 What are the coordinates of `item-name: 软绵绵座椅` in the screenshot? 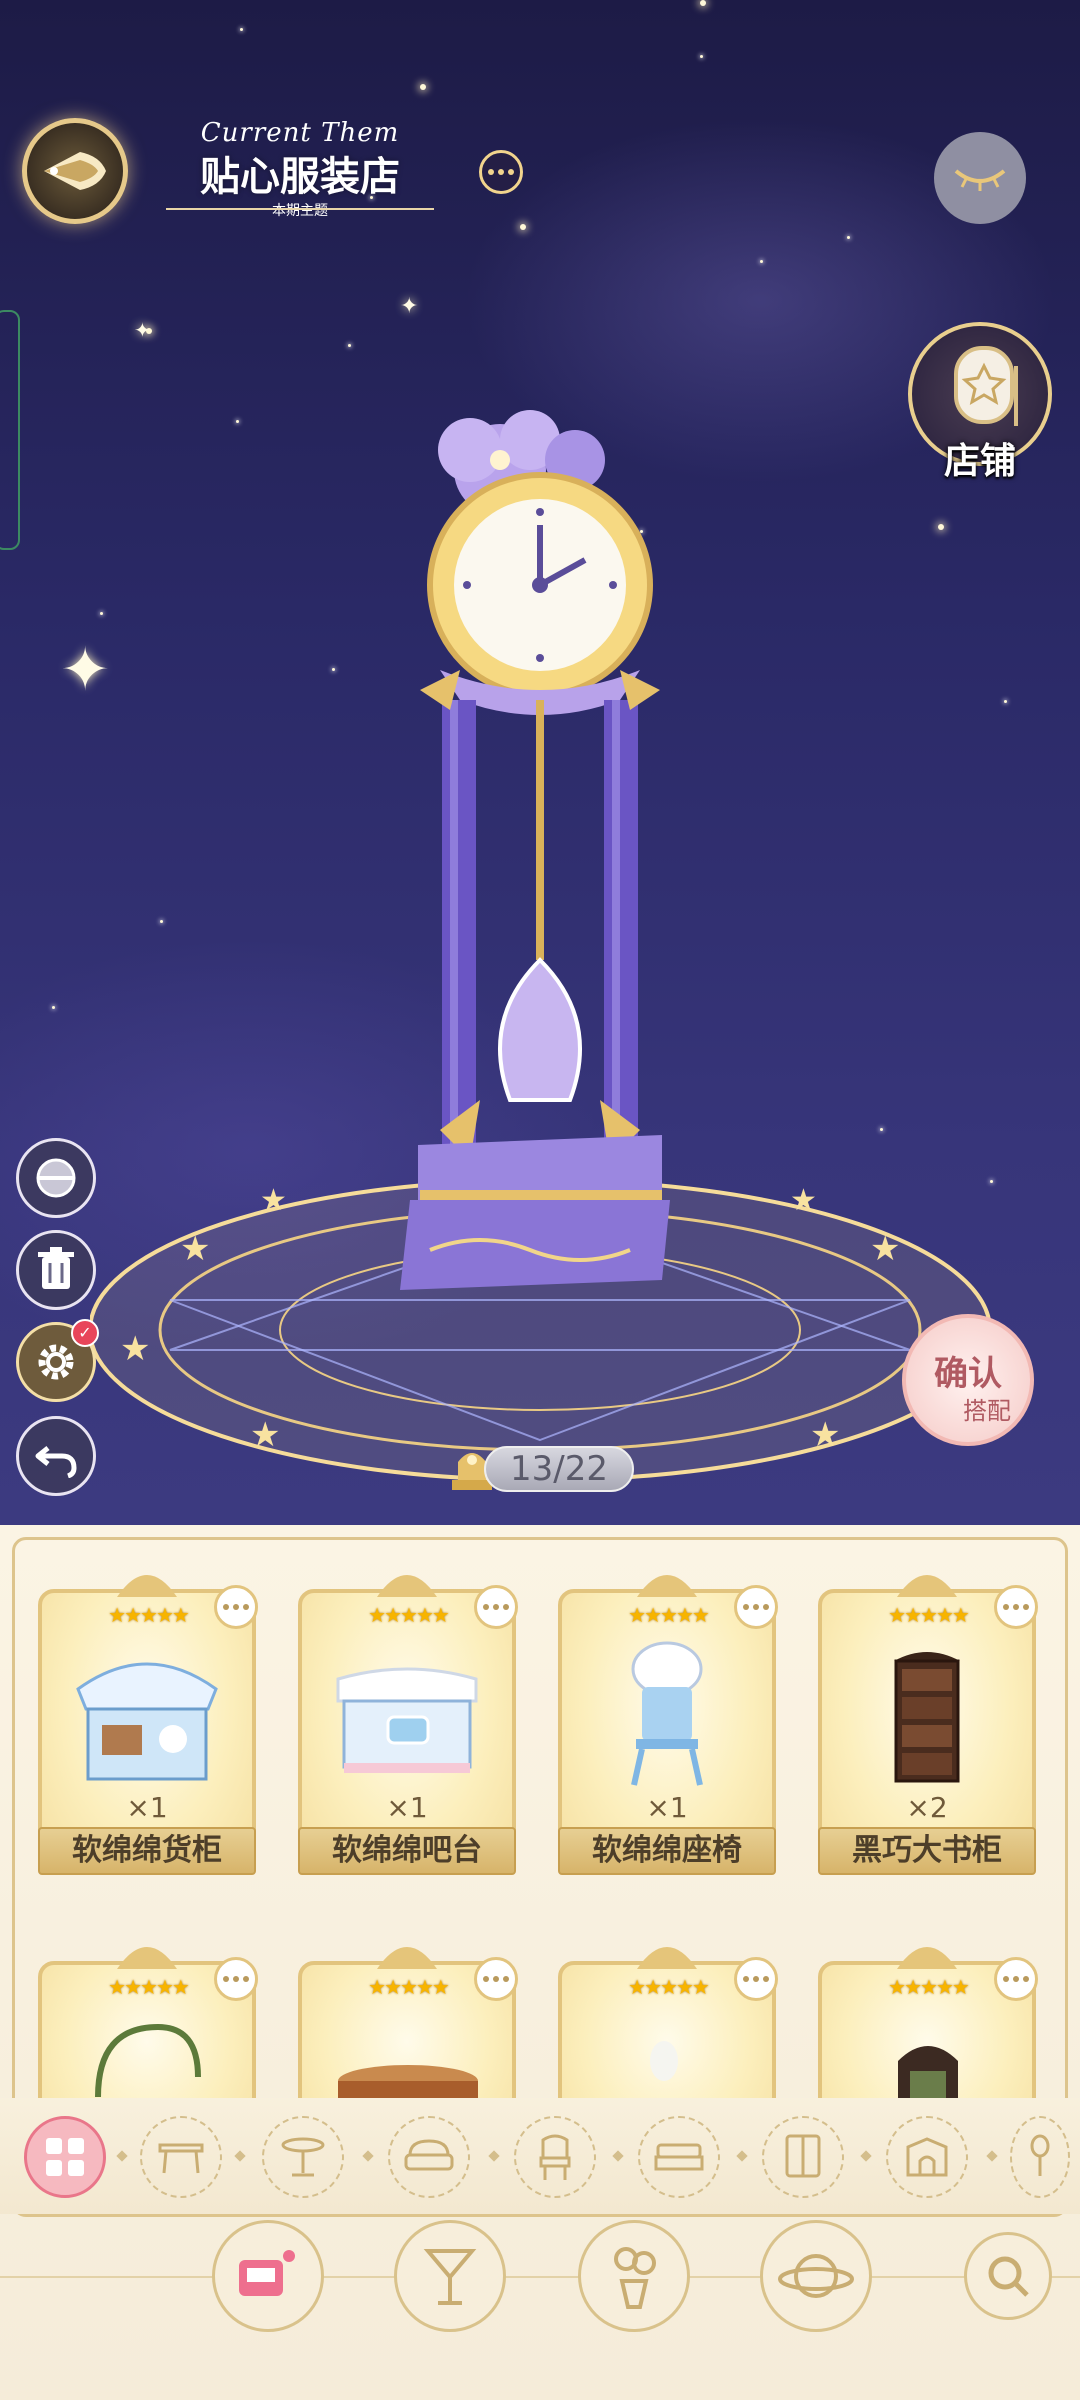 It's located at (667, 1851).